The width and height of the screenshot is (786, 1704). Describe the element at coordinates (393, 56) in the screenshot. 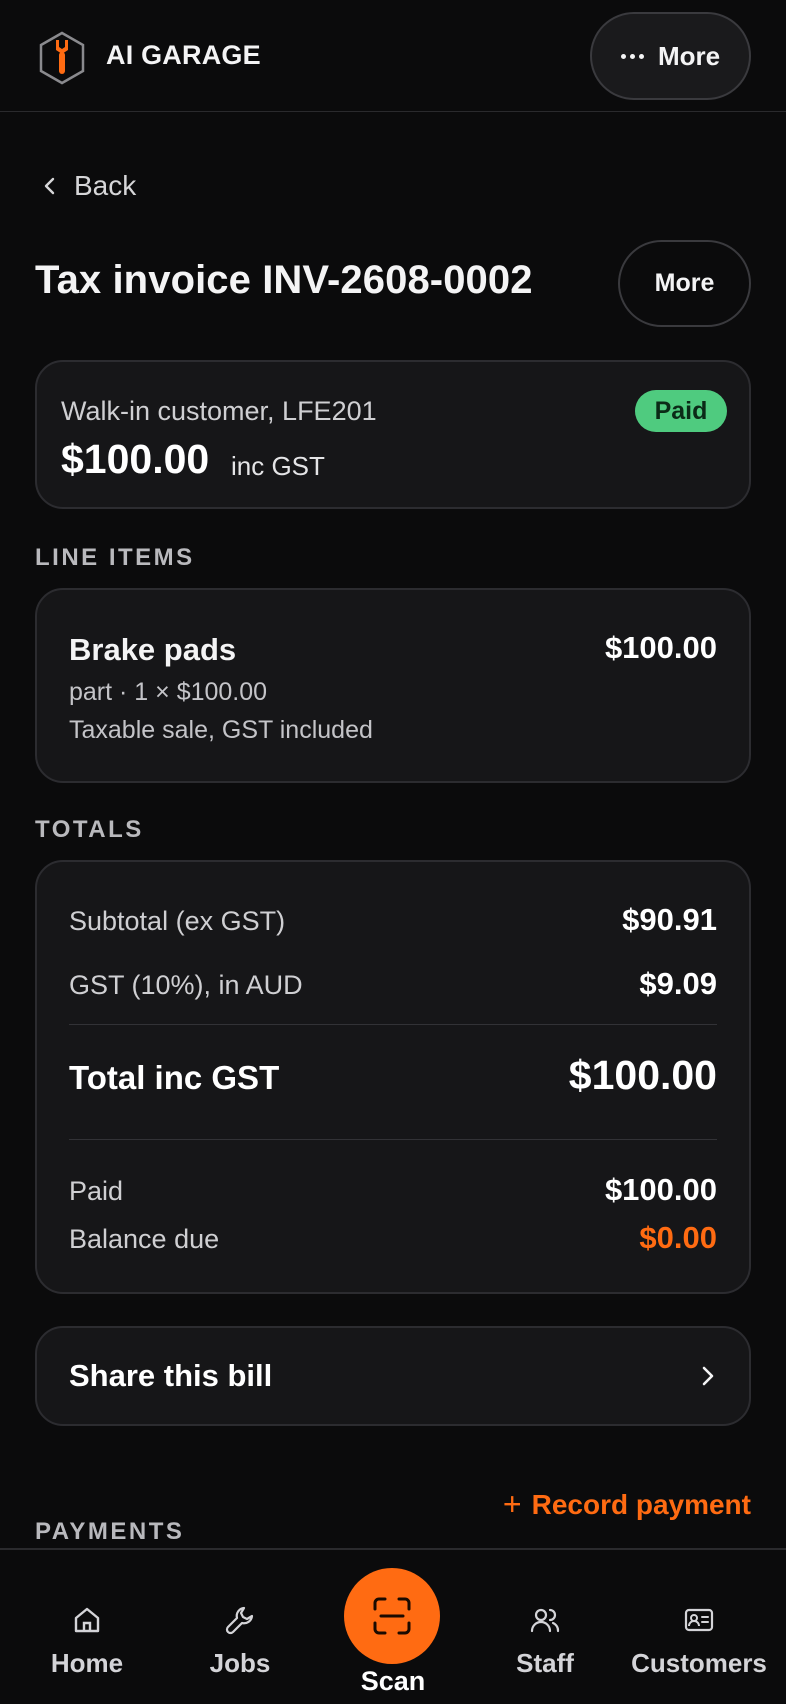

I see `top-bar: AI GARAGE More` at that location.